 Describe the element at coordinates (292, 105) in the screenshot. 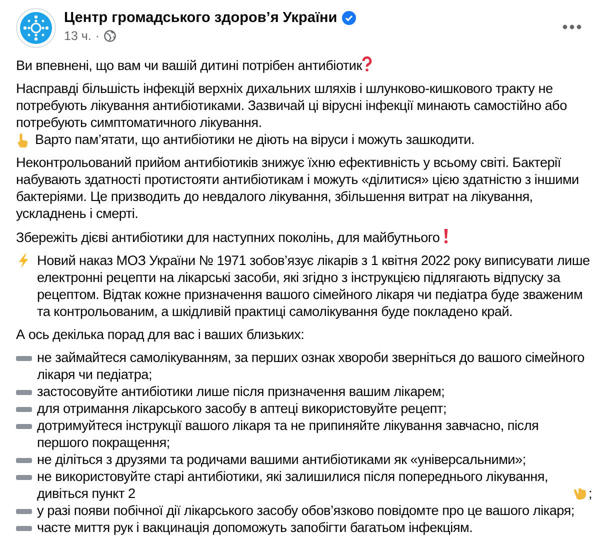

I see `post-text: Насправді більшість інфекцій верхніх дихальних шляхів і шлунково-кишкового тракту не потребують лікування антибіотиками. Зазвичай ці вірусні інфекції минають самостійно або потребують симптоматичного лікування.` at that location.